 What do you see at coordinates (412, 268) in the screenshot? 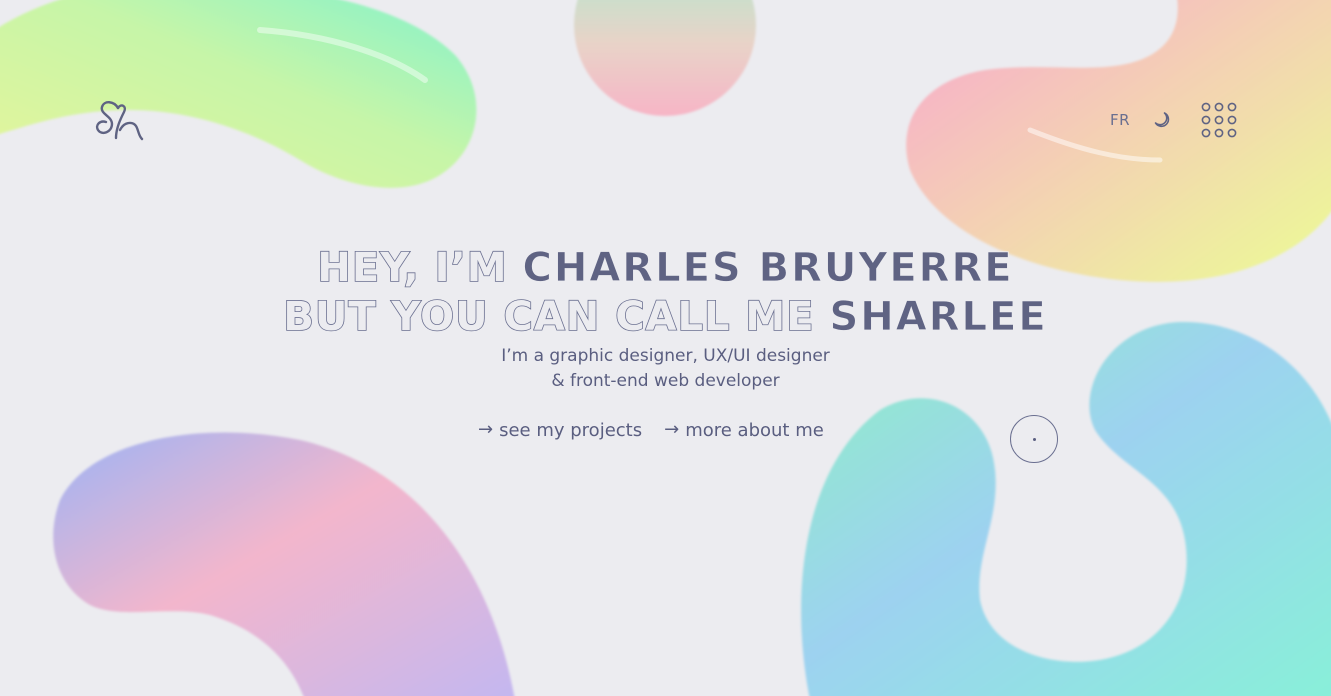
I see `headline-intro: HEY, I’M` at bounding box center [412, 268].